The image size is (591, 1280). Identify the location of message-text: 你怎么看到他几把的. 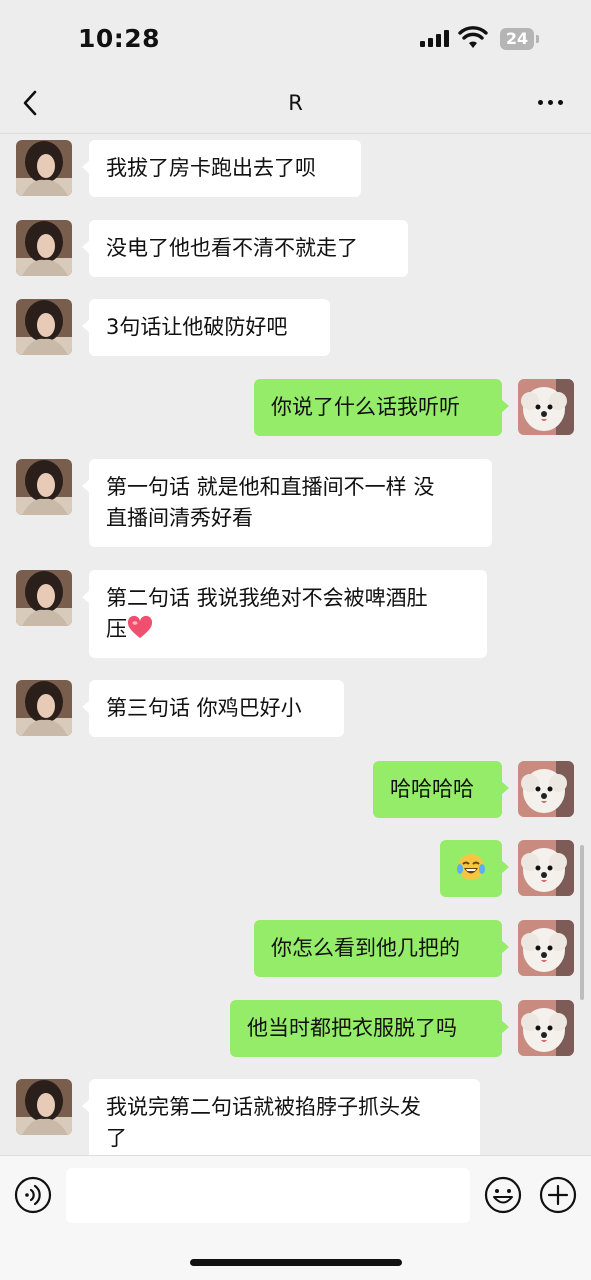
(365, 948).